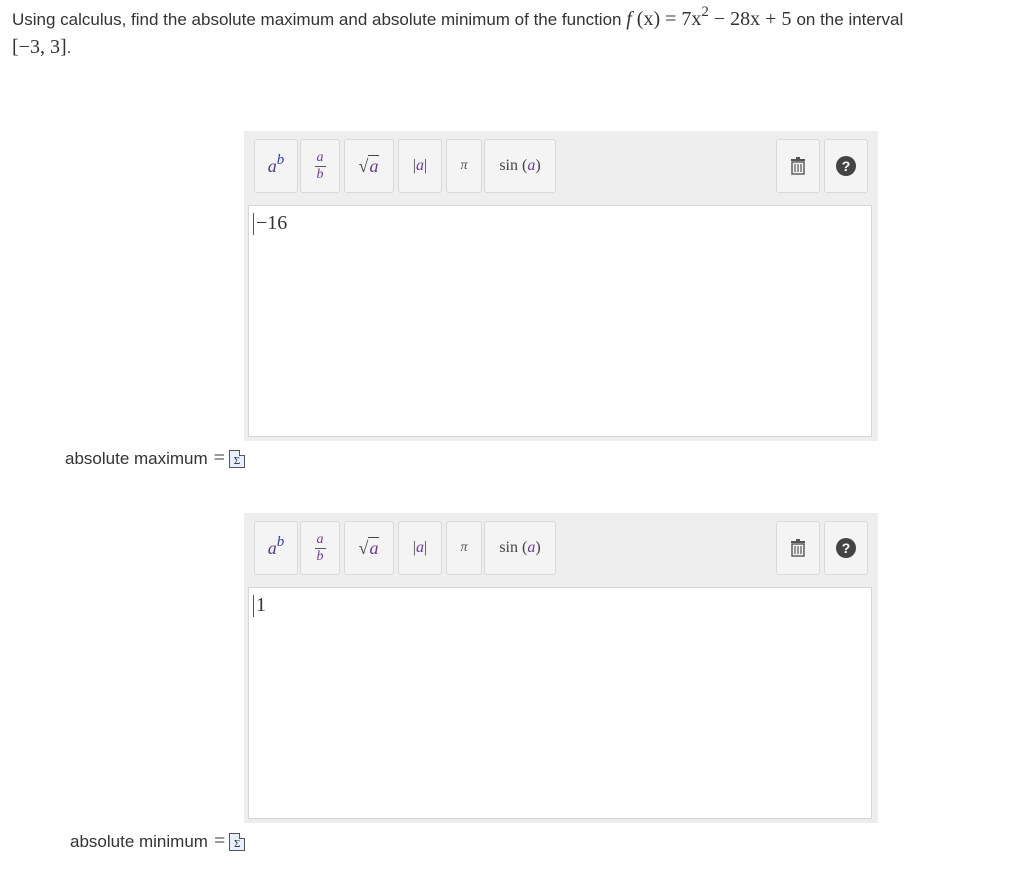 Image resolution: width=1024 pixels, height=874 pixels. What do you see at coordinates (669, 19) in the screenshot?
I see `function-argument: (x) = 7x` at bounding box center [669, 19].